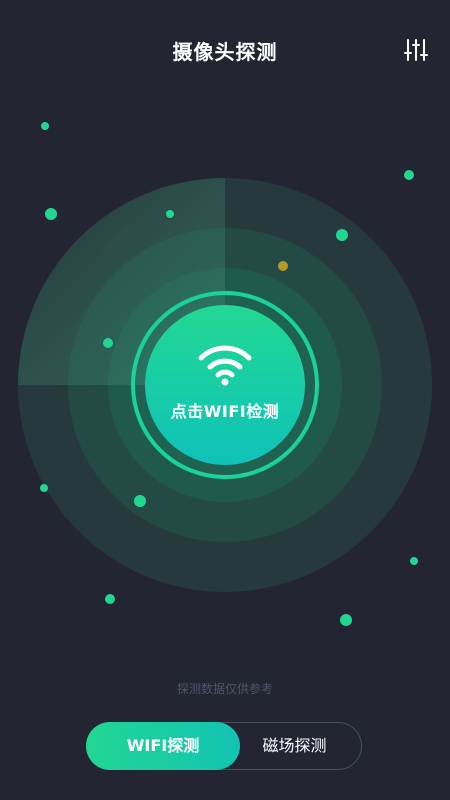 This screenshot has width=450, height=800. Describe the element at coordinates (225, 365) in the screenshot. I see `wifi-icon` at that location.